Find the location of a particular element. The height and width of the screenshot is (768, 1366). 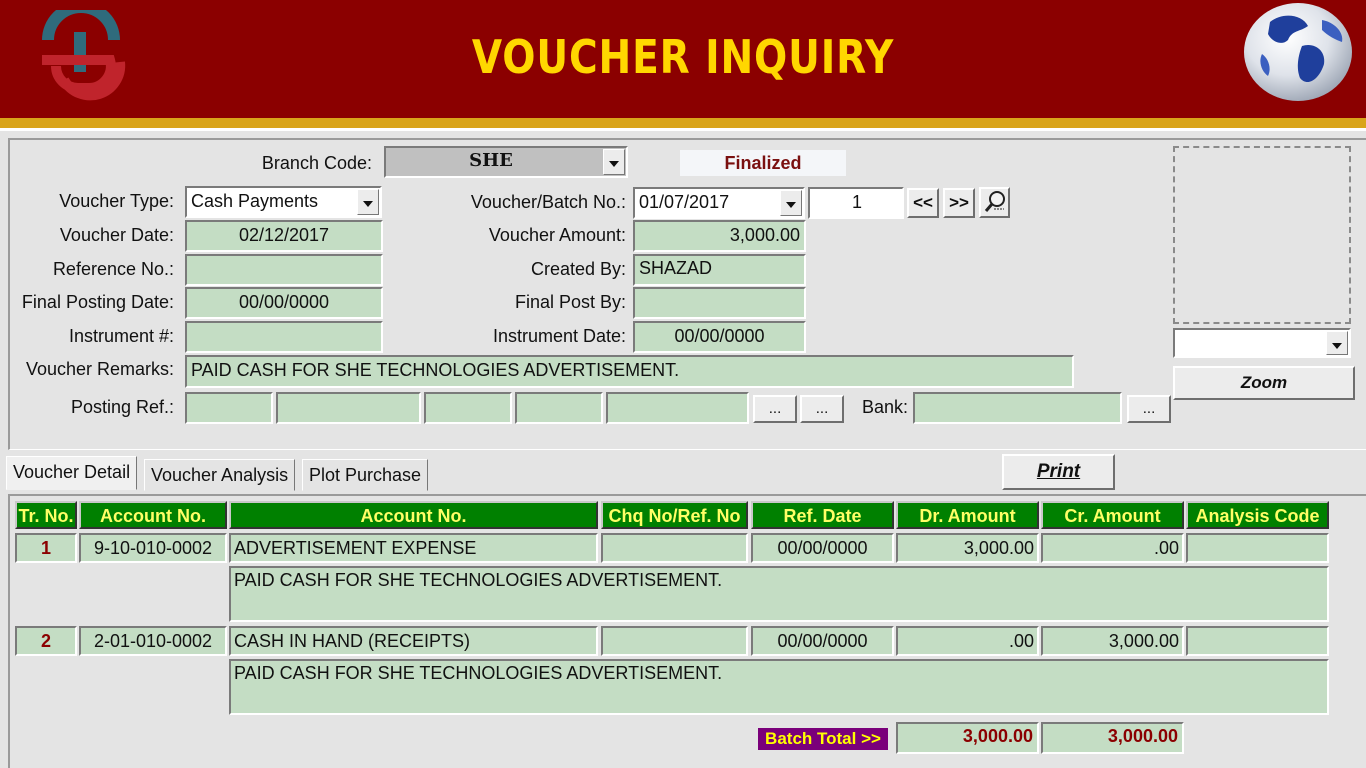

voucher-date-label: Voucher Date: is located at coordinates (116, 235).